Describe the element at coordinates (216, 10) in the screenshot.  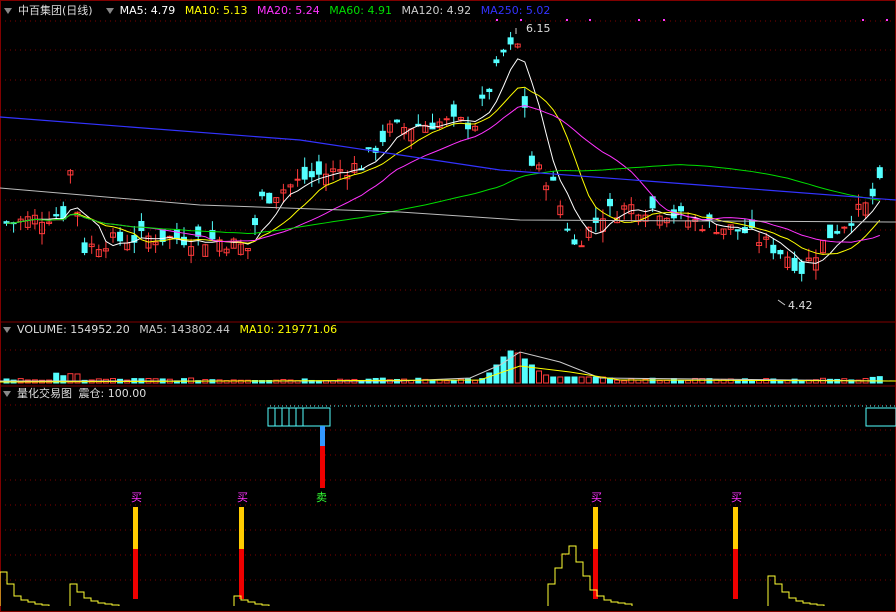
I see `ma10-label: MA10: 5.13` at that location.